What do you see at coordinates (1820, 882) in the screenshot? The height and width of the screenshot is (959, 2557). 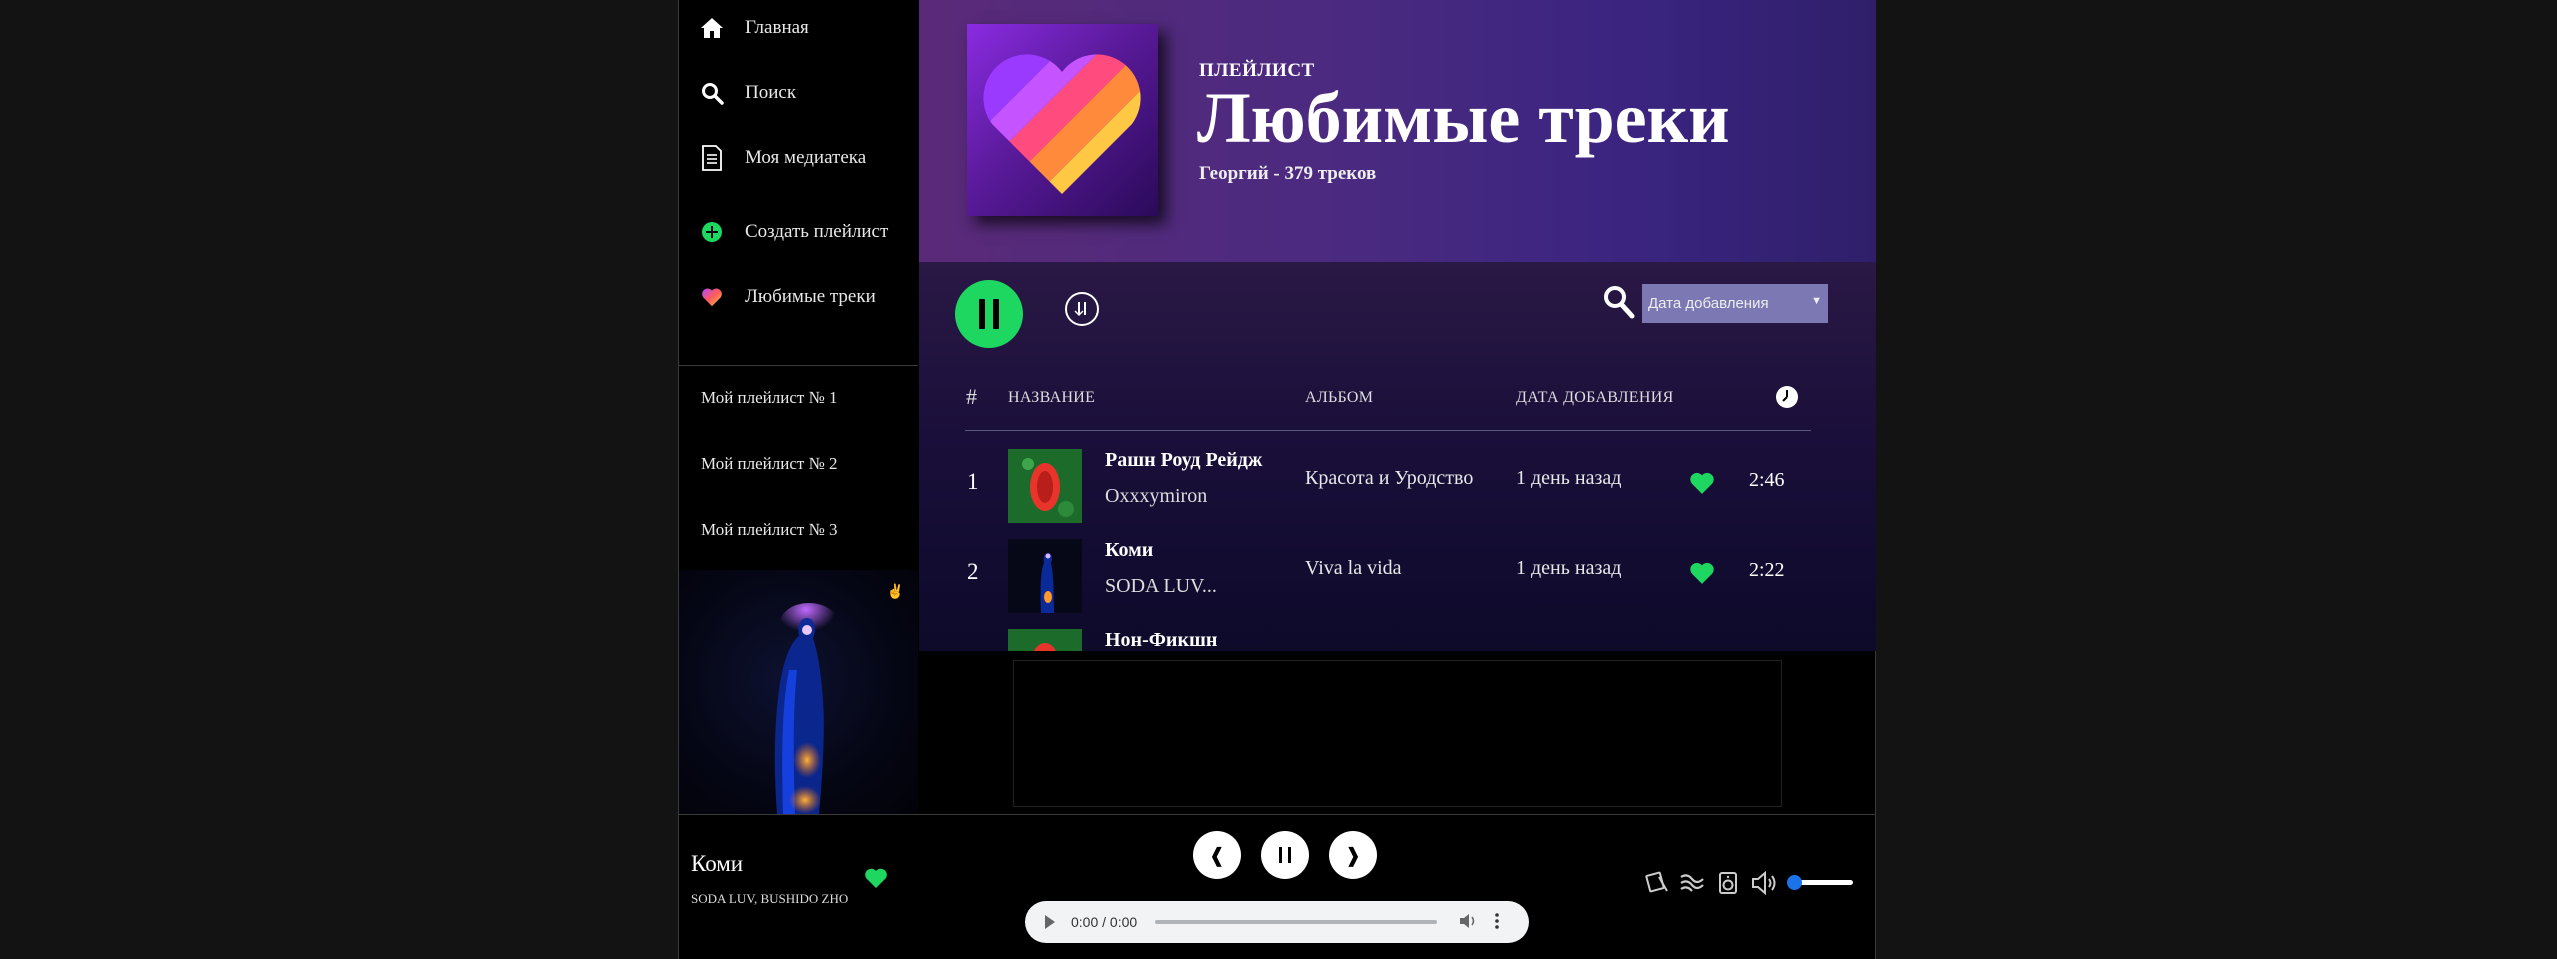 I see `volume-slider` at bounding box center [1820, 882].